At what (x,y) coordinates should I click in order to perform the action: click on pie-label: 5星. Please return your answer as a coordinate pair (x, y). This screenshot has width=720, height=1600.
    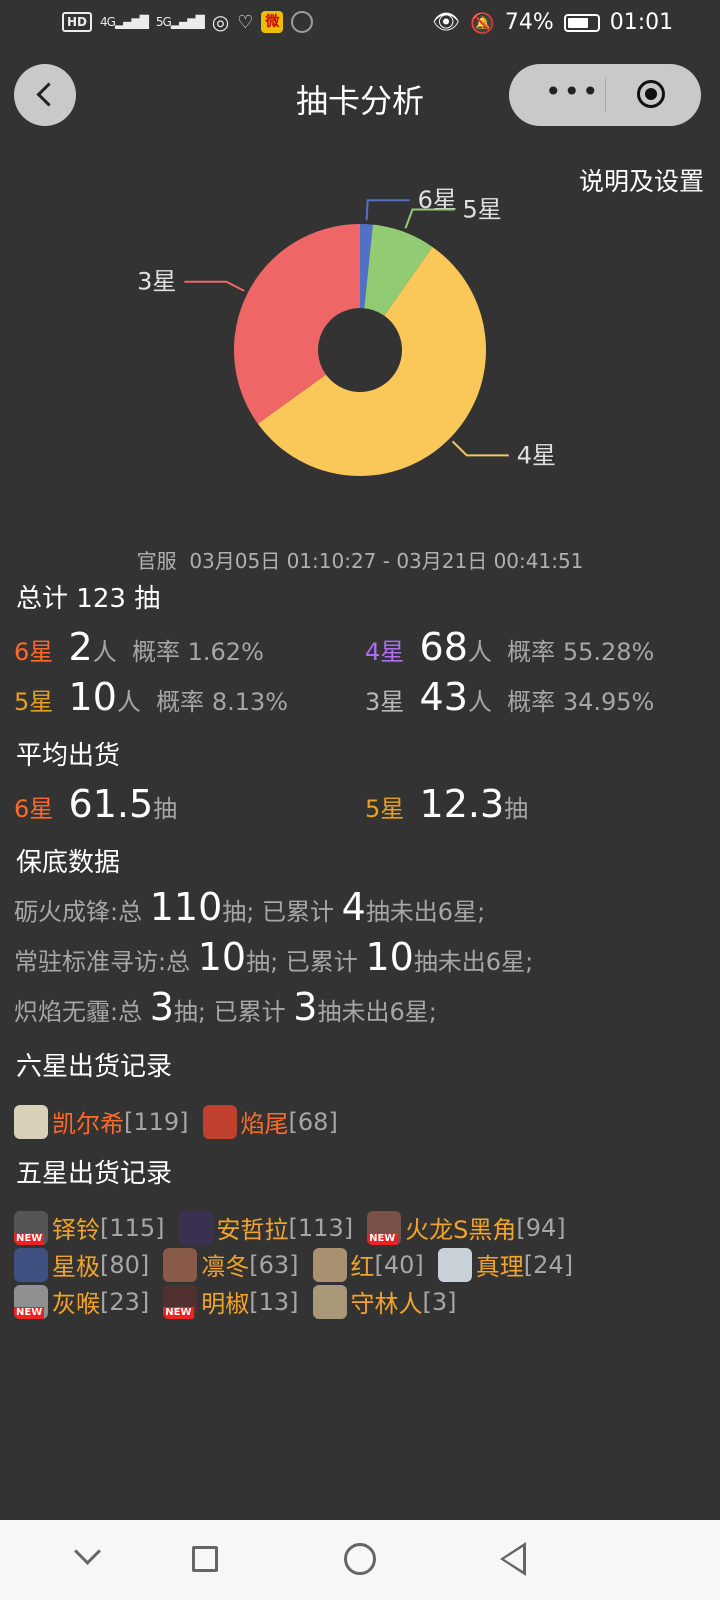
    Looking at the image, I should click on (482, 209).